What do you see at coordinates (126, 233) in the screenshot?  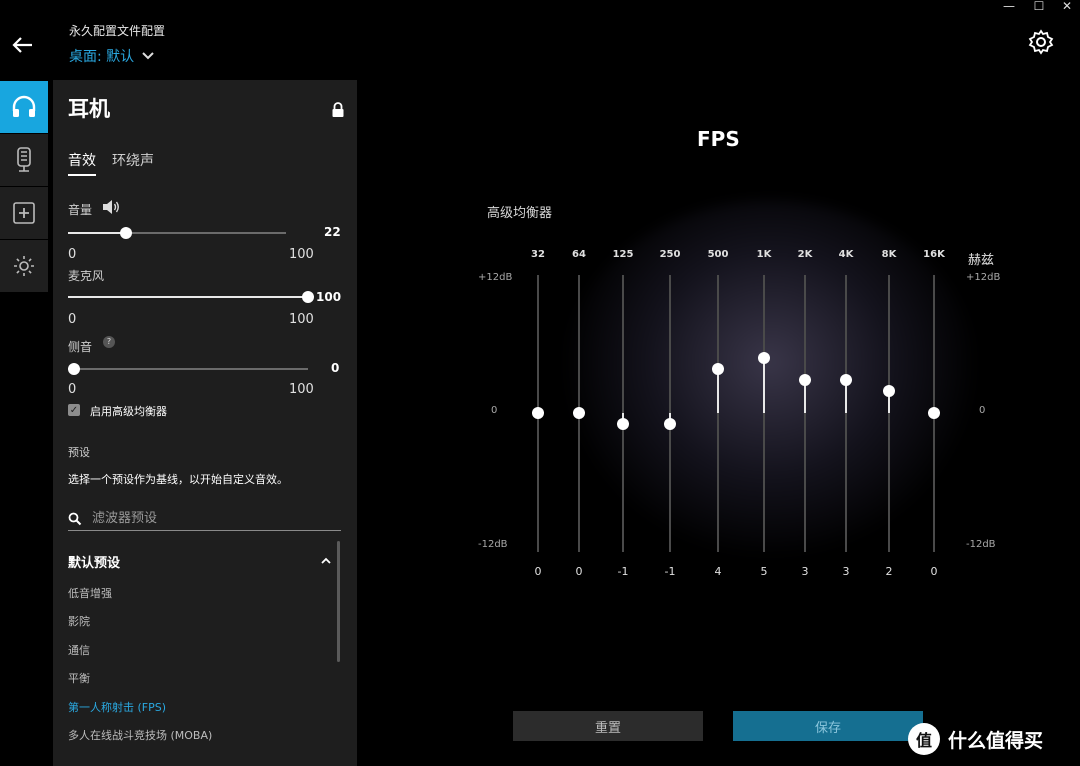 I see `volume-slider-thumb` at bounding box center [126, 233].